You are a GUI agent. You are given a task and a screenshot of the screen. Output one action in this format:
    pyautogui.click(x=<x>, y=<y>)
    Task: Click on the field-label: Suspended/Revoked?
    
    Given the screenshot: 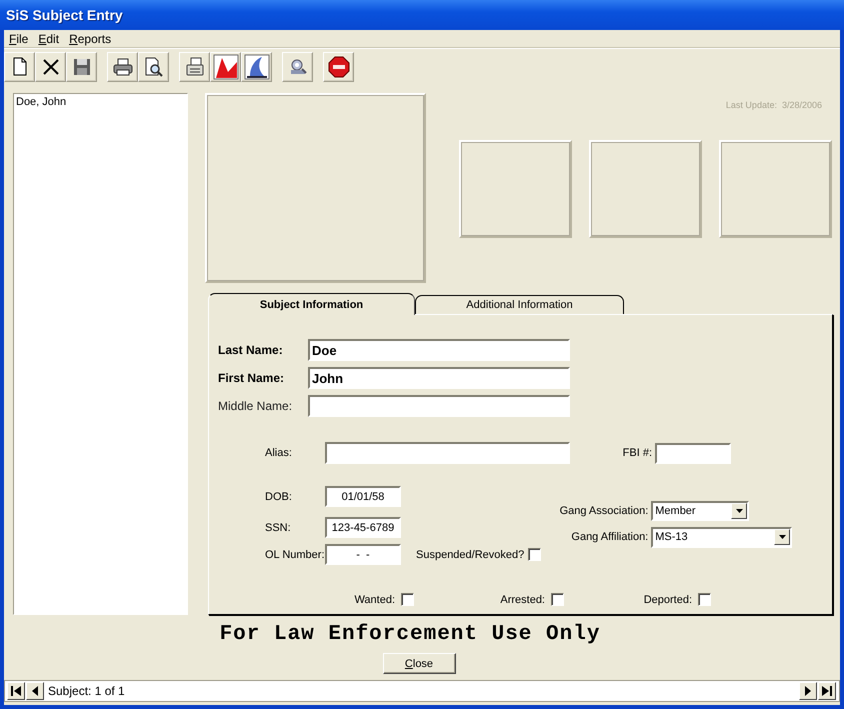 What is the action you would take?
    pyautogui.click(x=470, y=554)
    